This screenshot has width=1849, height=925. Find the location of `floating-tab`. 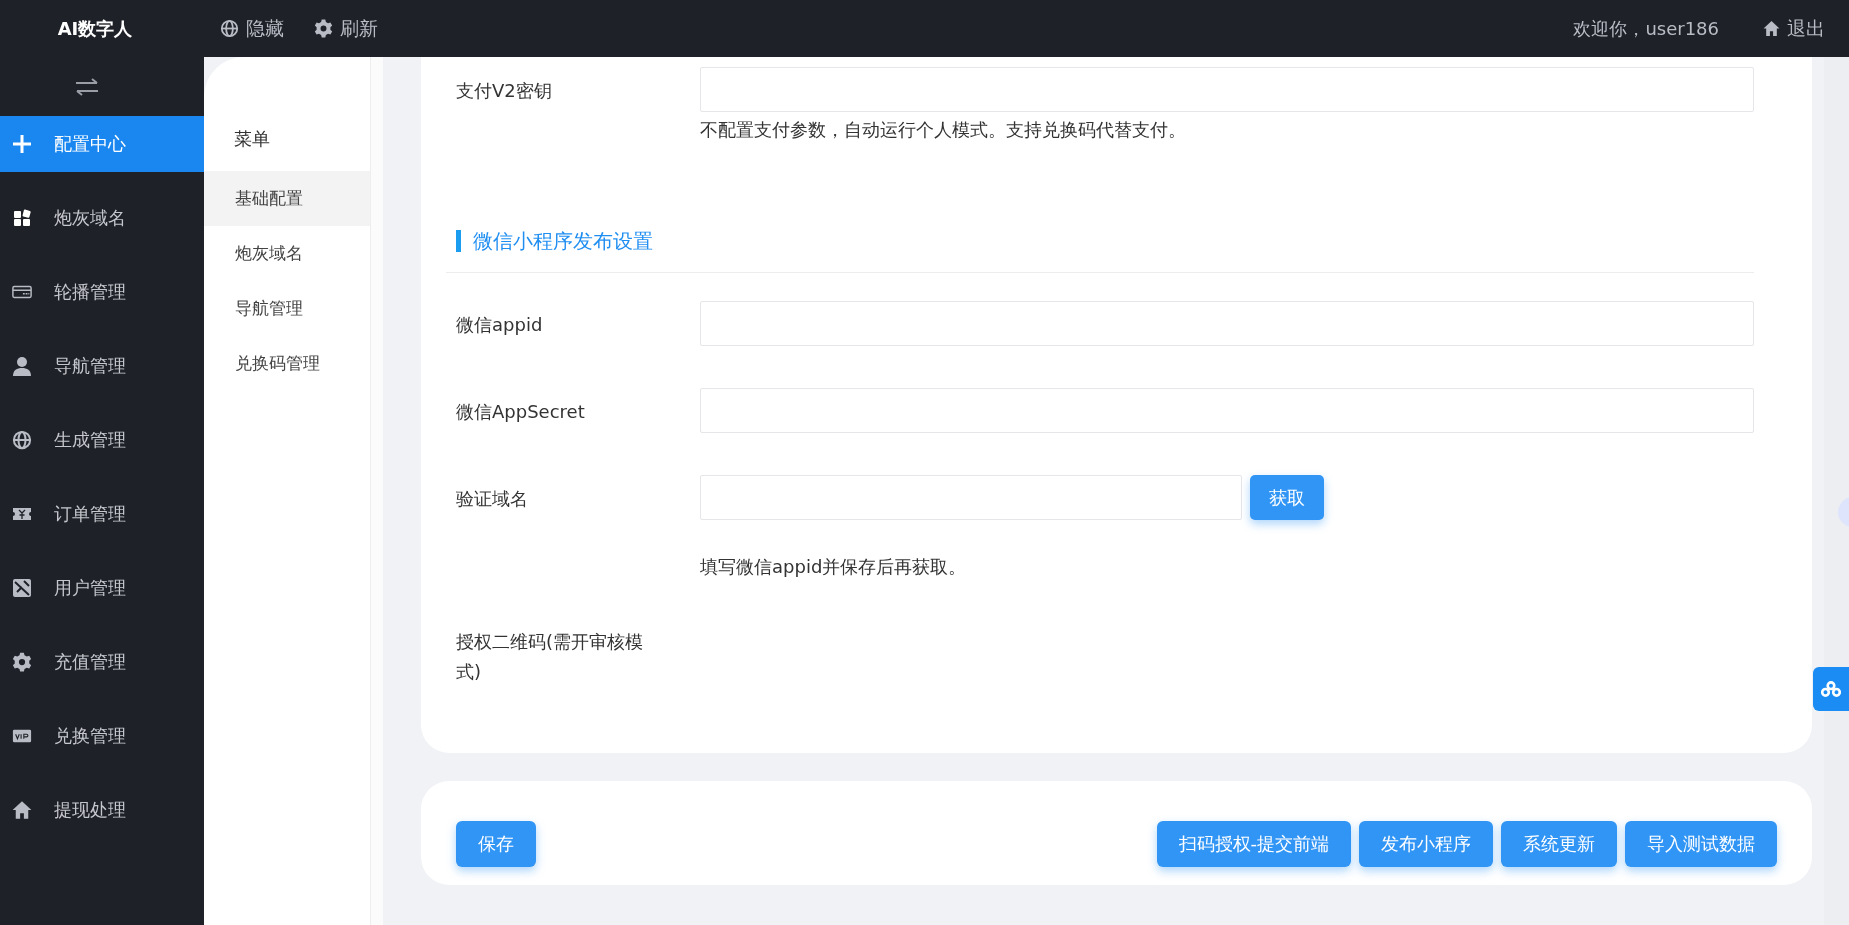

floating-tab is located at coordinates (1831, 689).